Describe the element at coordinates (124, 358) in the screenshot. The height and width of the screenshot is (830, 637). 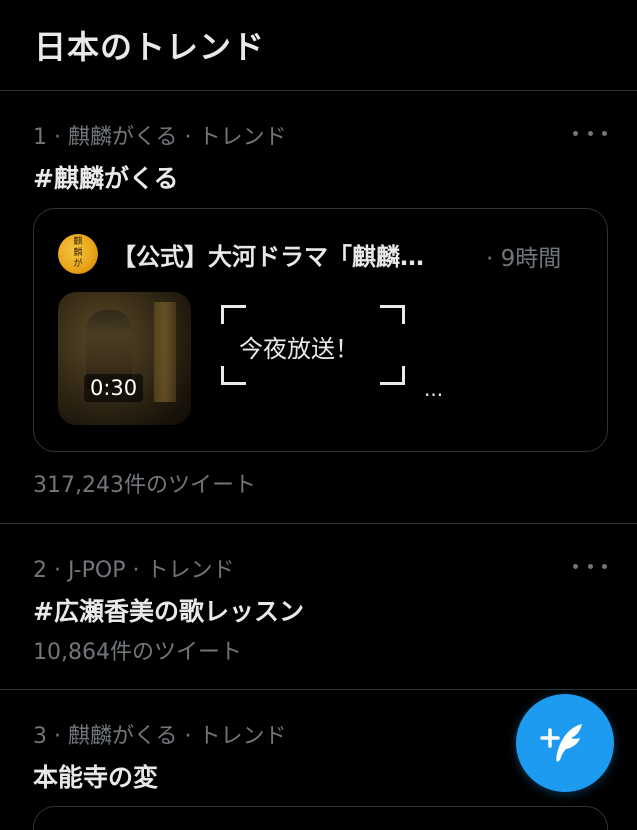
I see `video-thumbnail: 0:30` at that location.